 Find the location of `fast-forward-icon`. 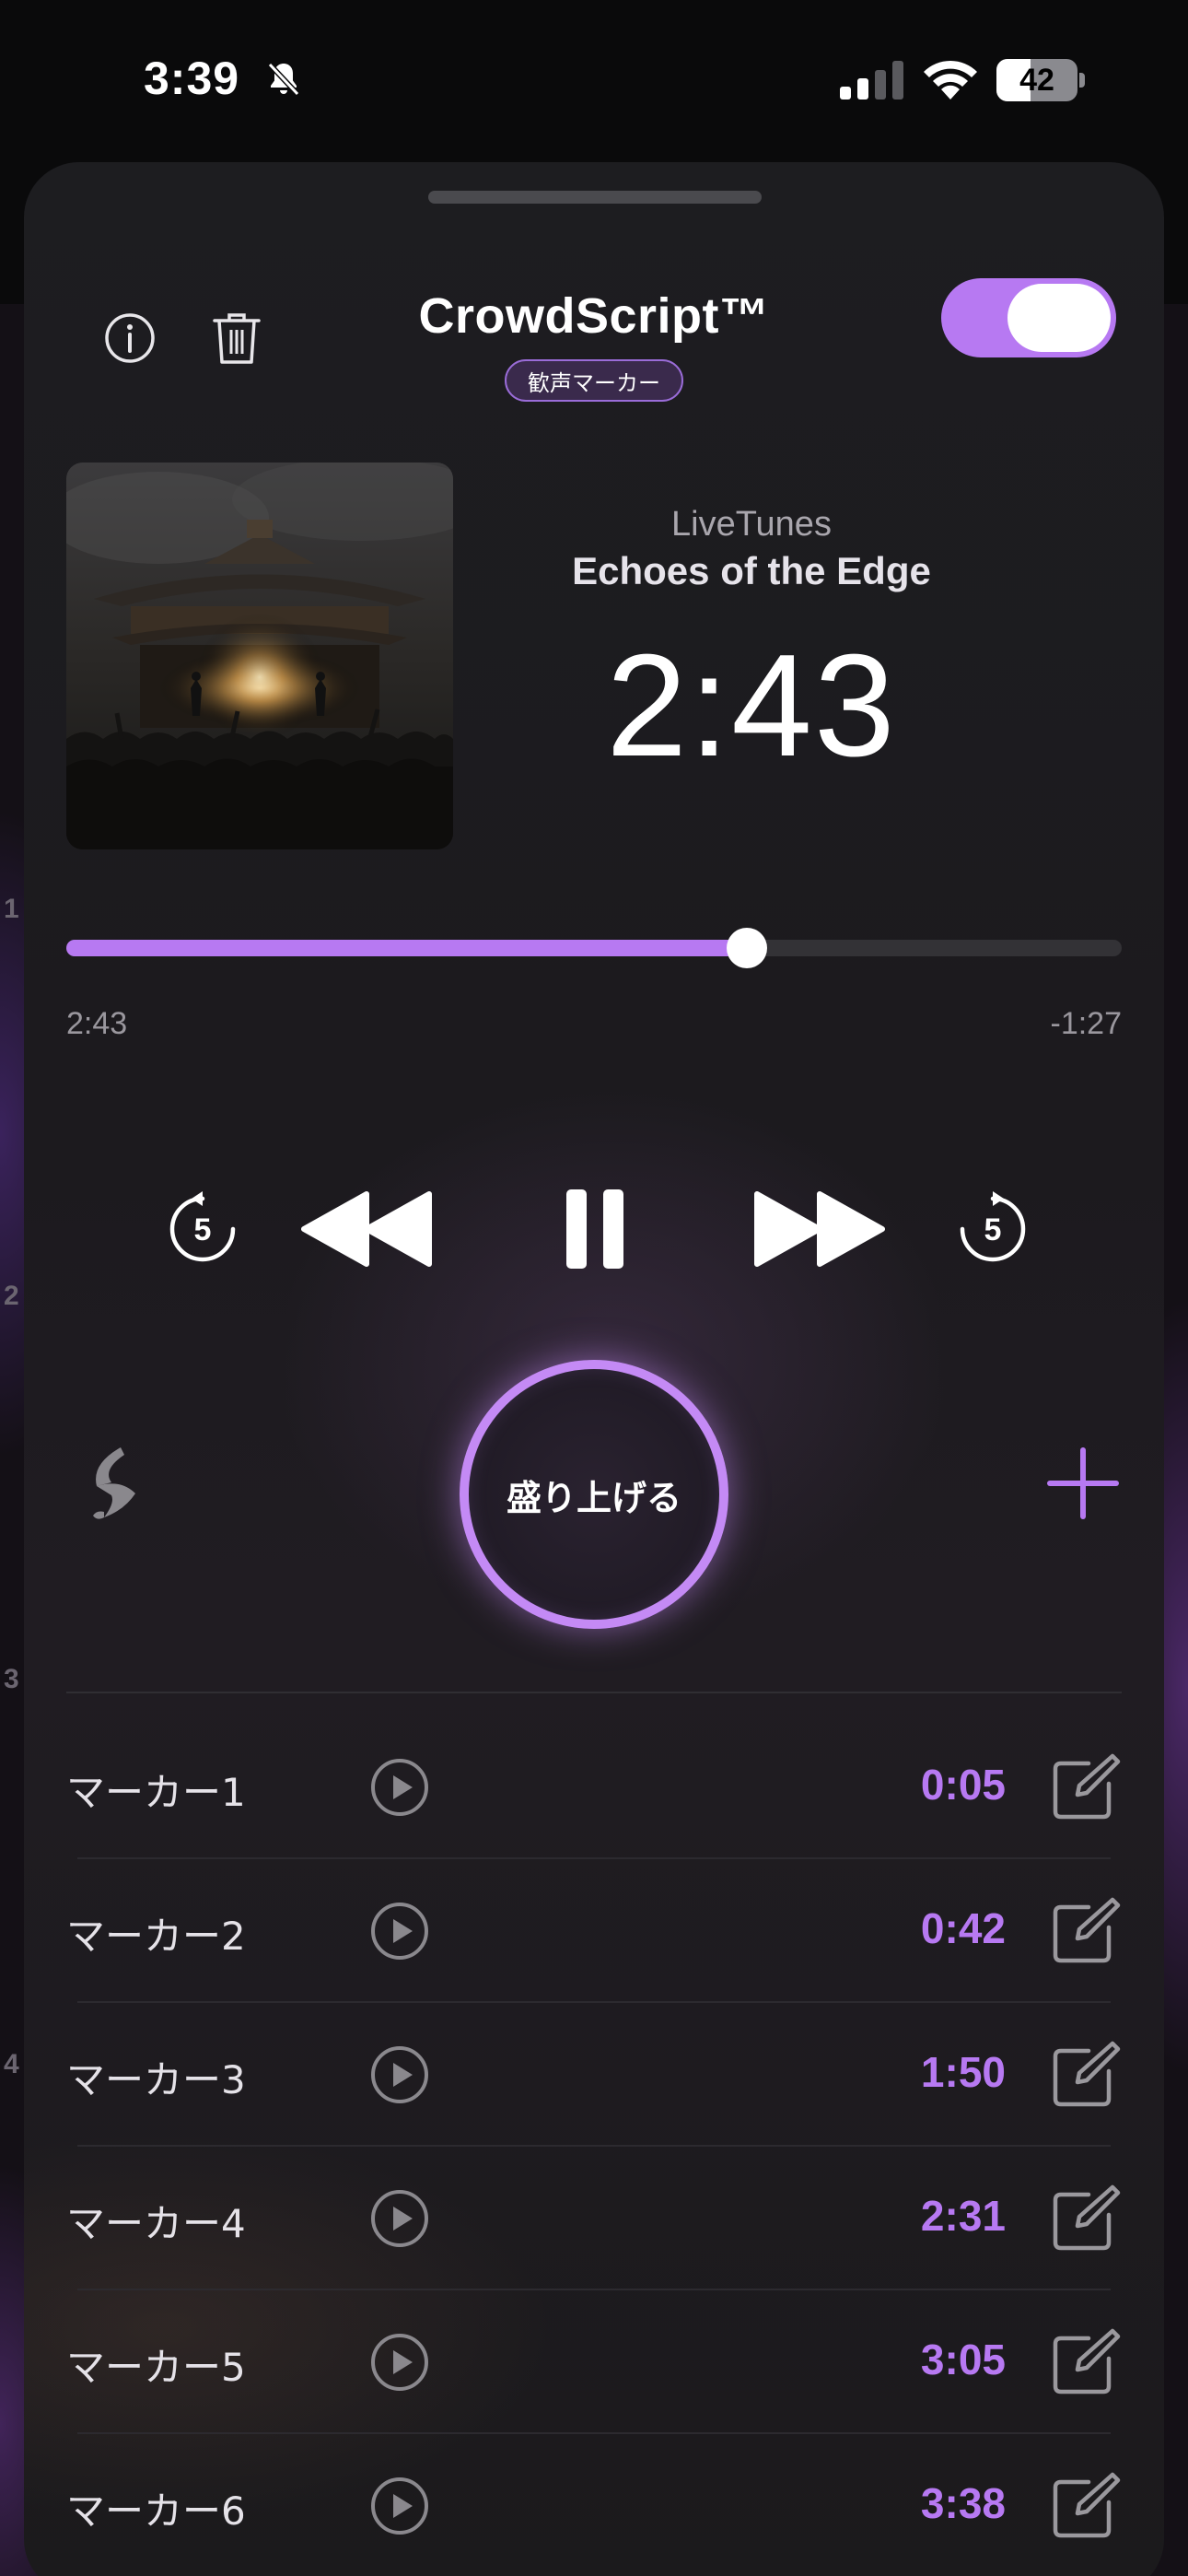

fast-forward-icon is located at coordinates (819, 1229).